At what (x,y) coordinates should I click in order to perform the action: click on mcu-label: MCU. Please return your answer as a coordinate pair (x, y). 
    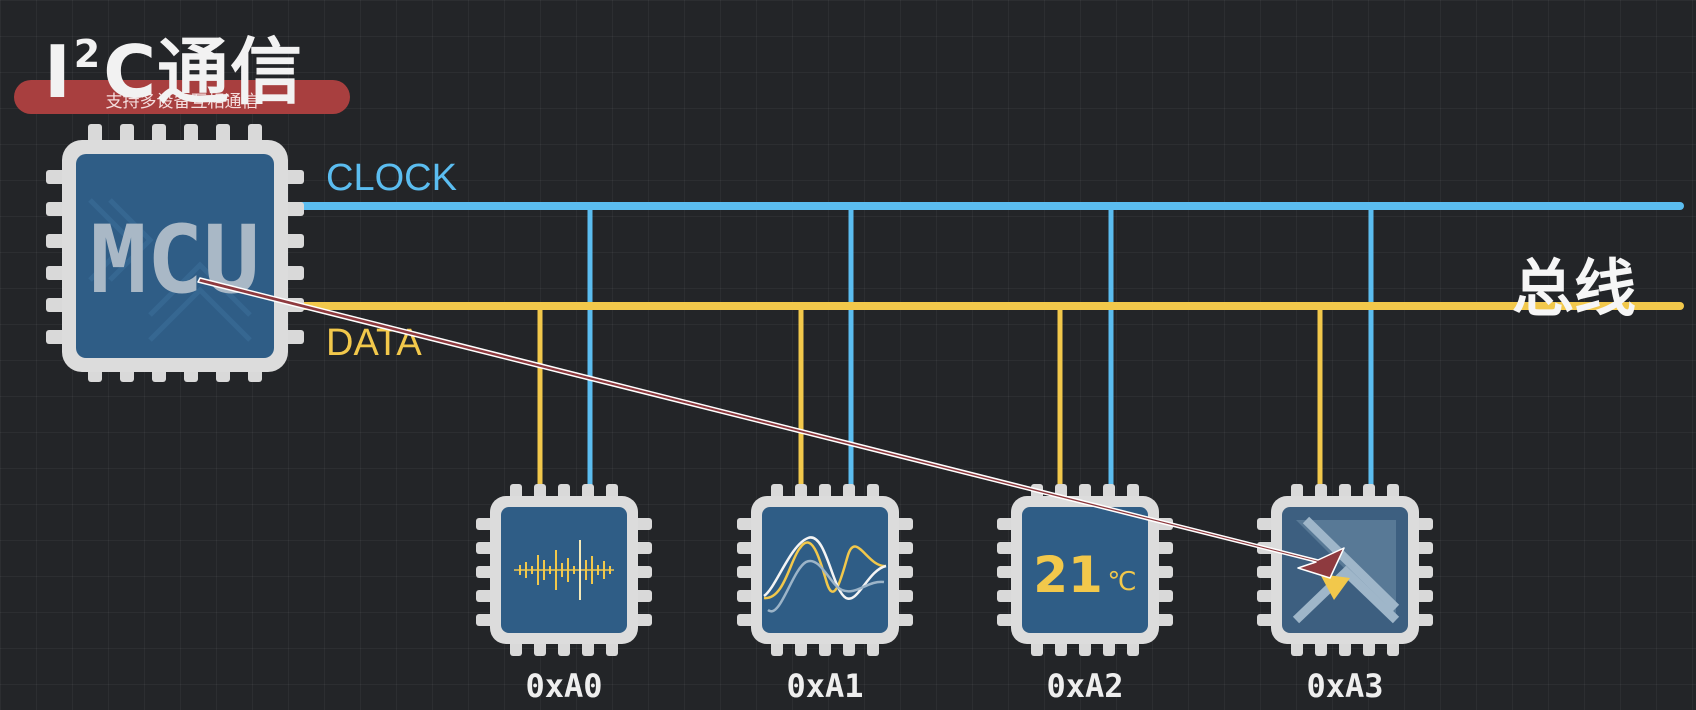
    Looking at the image, I should click on (175, 260).